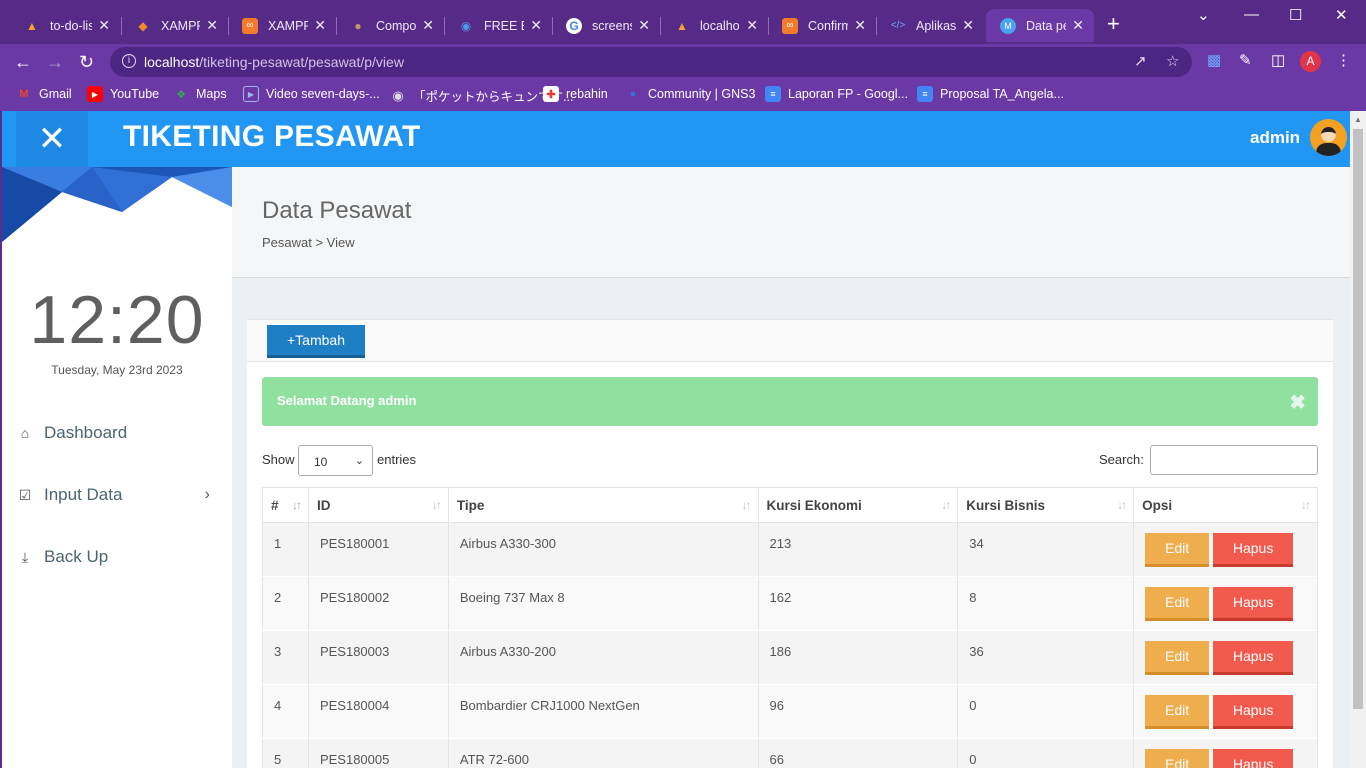 The height and width of the screenshot is (768, 1366). Describe the element at coordinates (116, 495) in the screenshot. I see `sidebar-item-input-data: ☑ Input Data ›` at that location.